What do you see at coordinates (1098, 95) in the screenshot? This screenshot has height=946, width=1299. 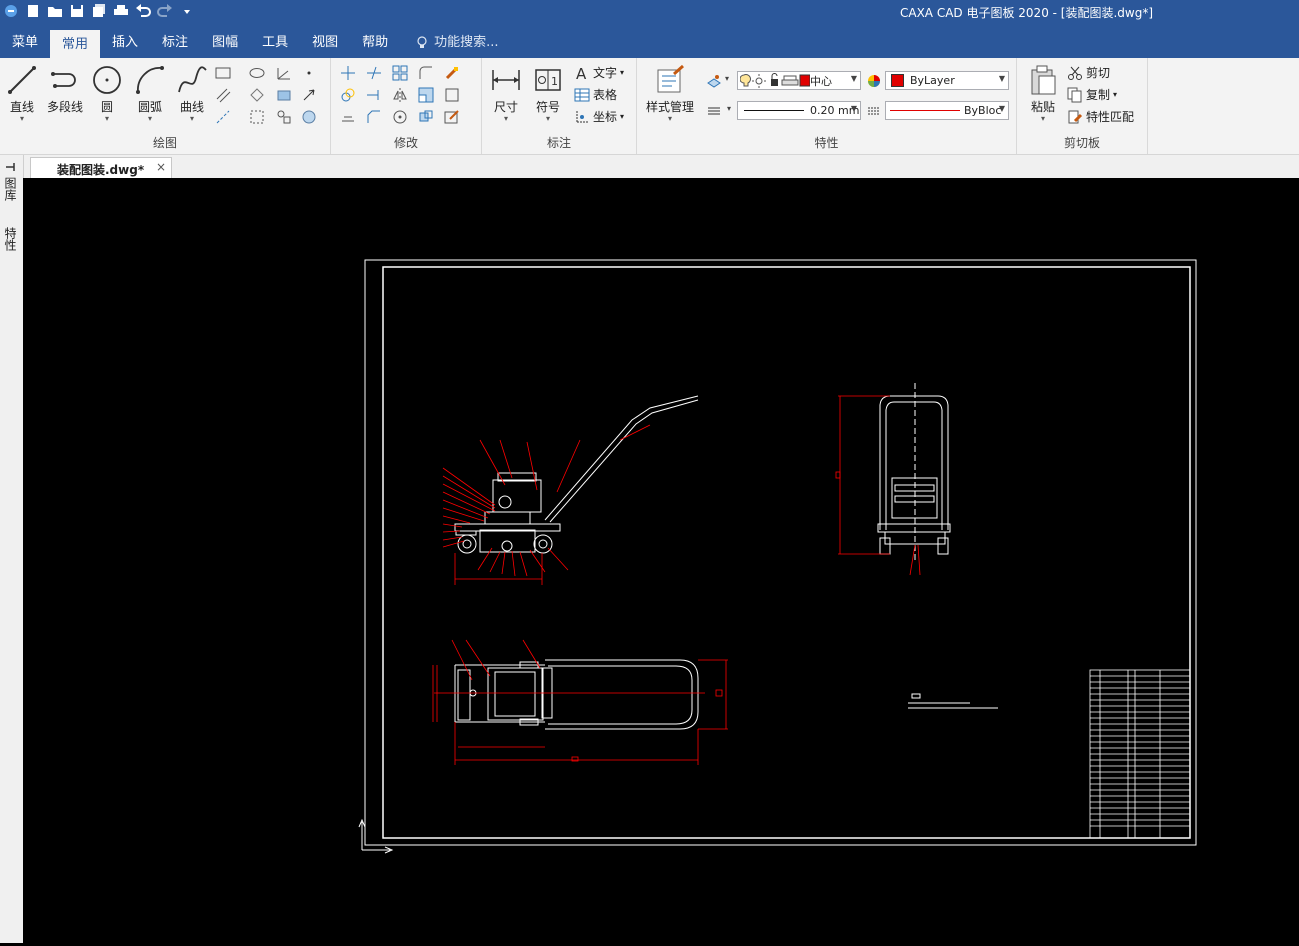 I see `copy-label: 复制` at bounding box center [1098, 95].